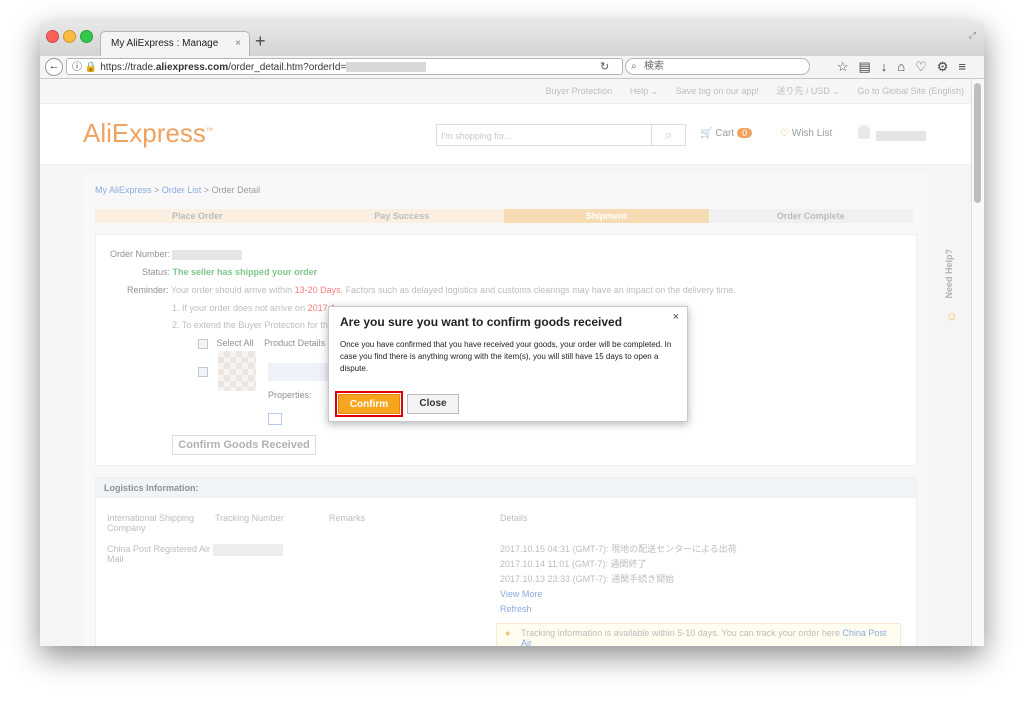 The image size is (1024, 702). I want to click on redacted-order-id, so click(386, 67).